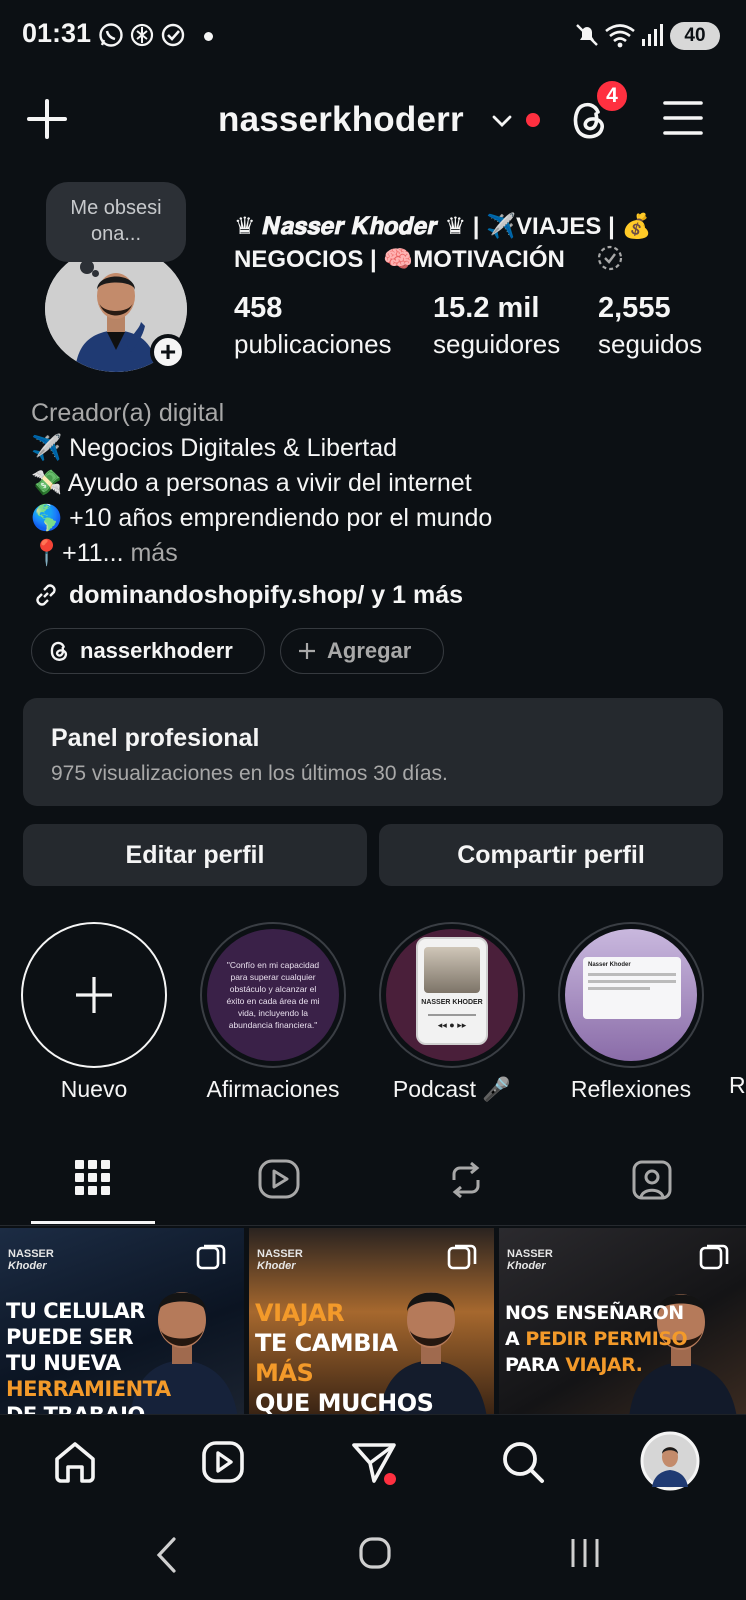  Describe the element at coordinates (610, 258) in the screenshot. I see `verified-dashed-icon` at that location.